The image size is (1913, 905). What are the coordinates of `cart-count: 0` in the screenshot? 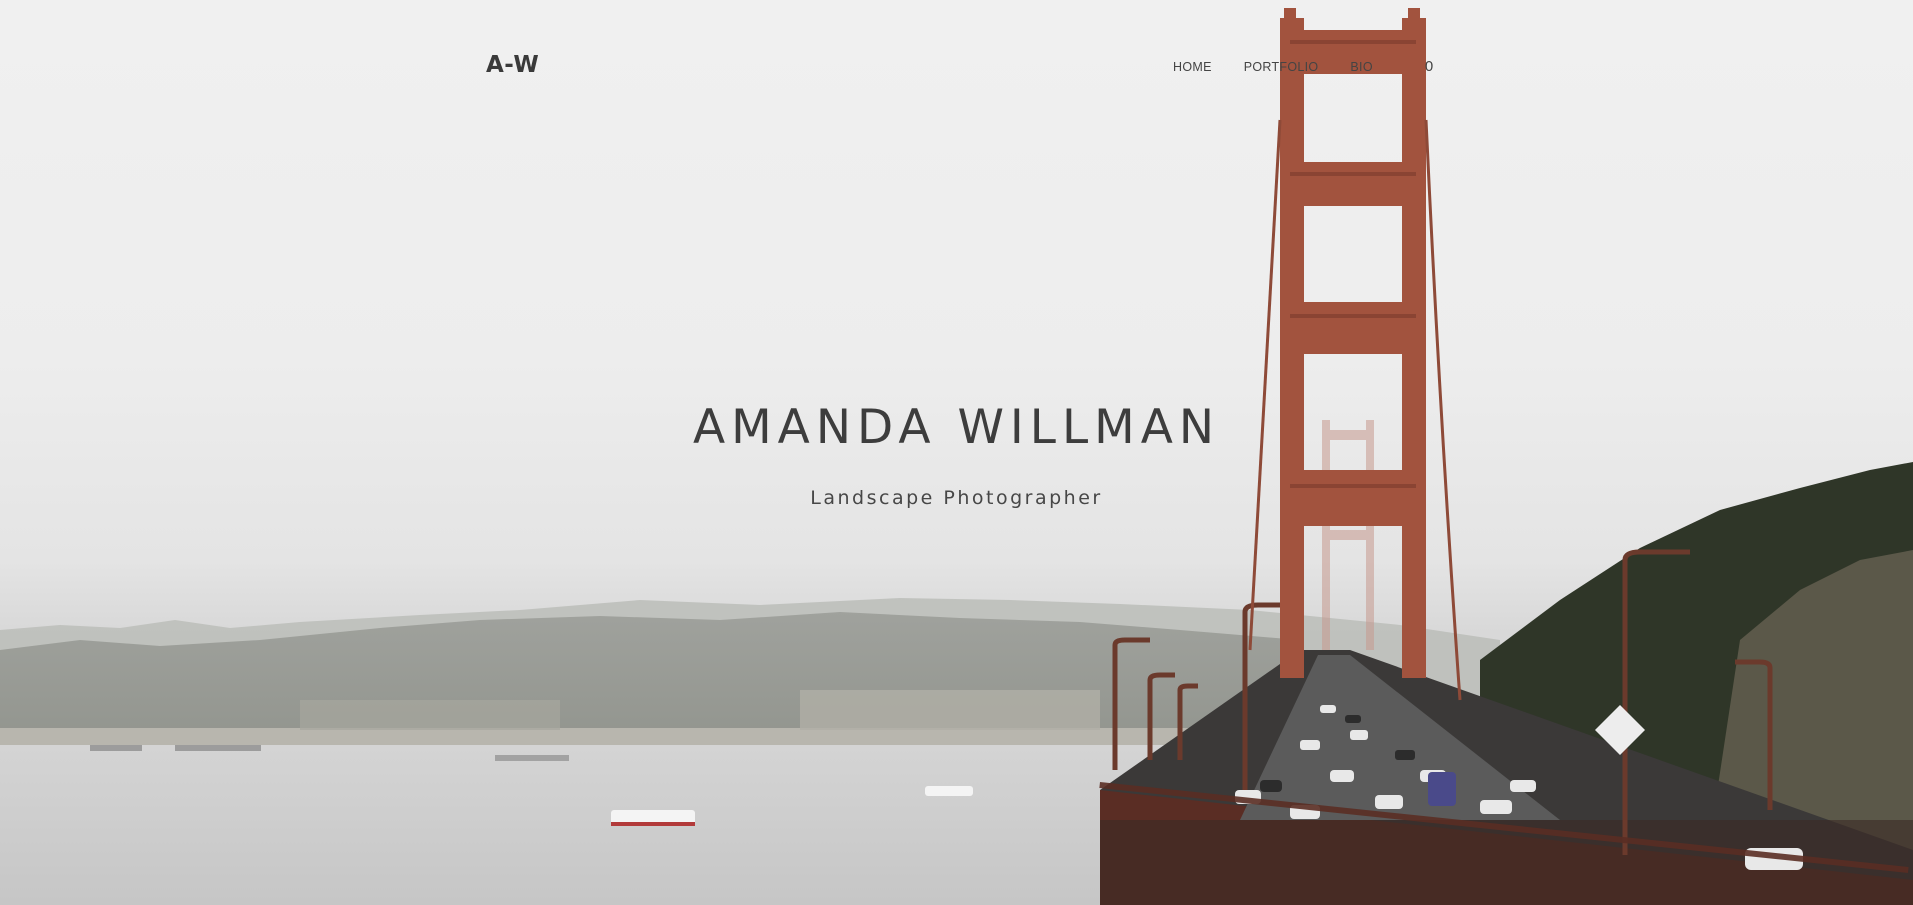 It's located at (1429, 66).